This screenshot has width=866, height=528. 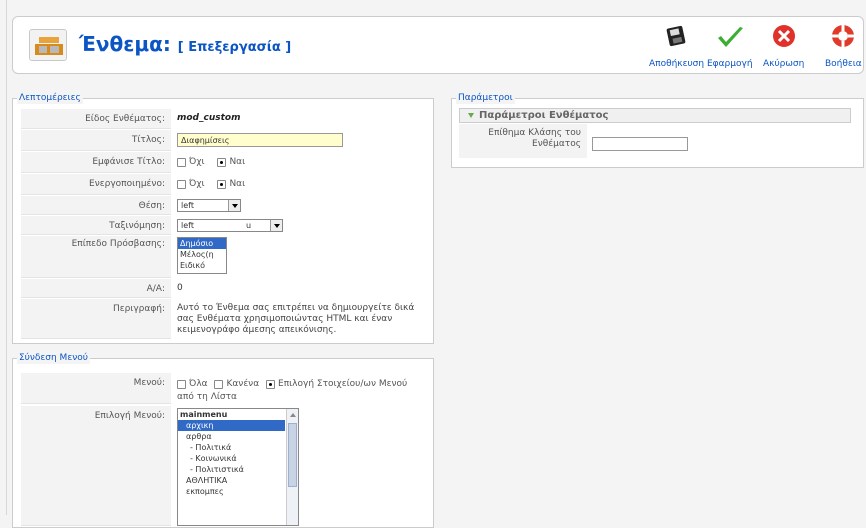 I want to click on apply-label: Εφαρμογή, so click(x=730, y=64).